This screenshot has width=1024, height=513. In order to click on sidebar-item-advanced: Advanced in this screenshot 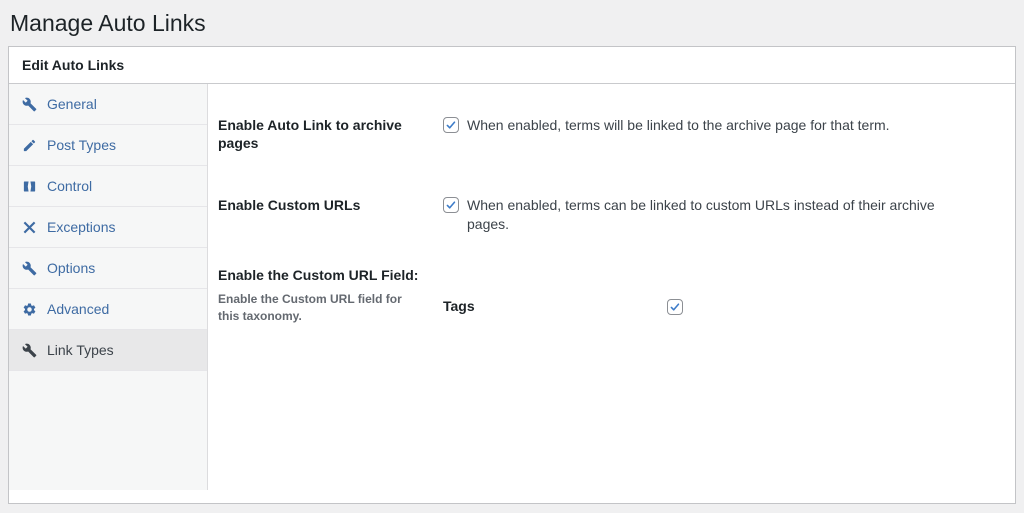, I will do `click(108, 309)`.